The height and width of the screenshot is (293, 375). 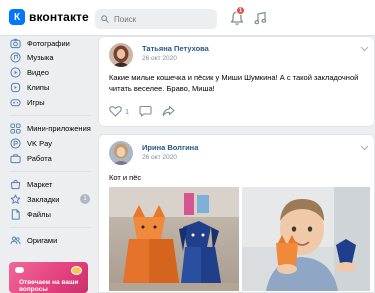 I want to click on vk-pay-icon, so click(x=15, y=143).